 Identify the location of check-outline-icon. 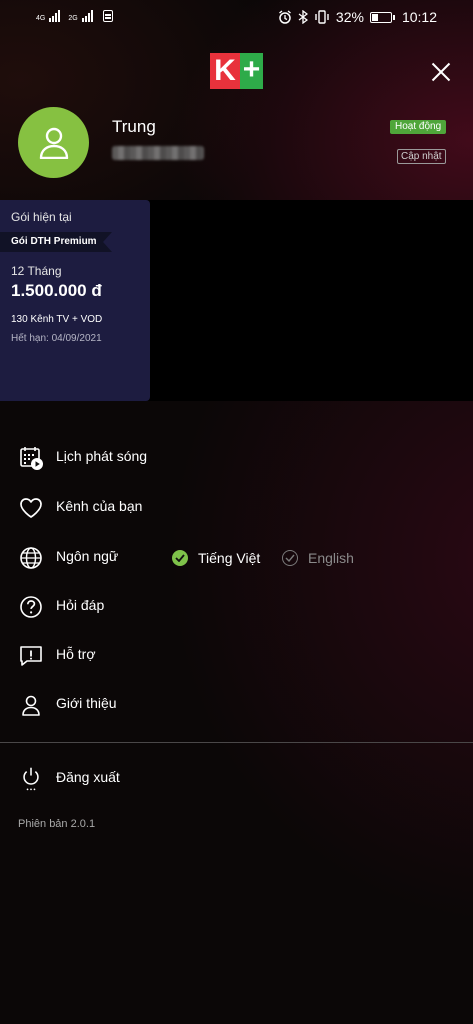
(290, 558).